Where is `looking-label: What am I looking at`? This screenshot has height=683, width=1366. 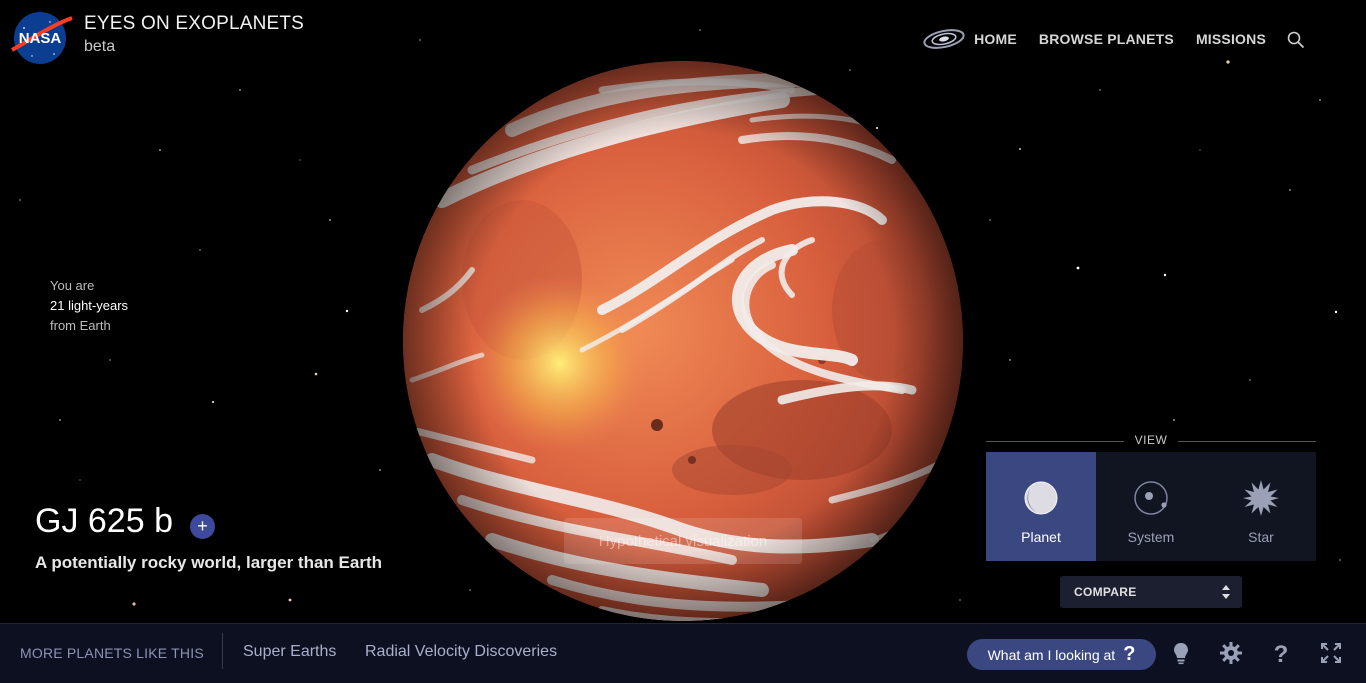 looking-label: What am I looking at is located at coordinates (1051, 654).